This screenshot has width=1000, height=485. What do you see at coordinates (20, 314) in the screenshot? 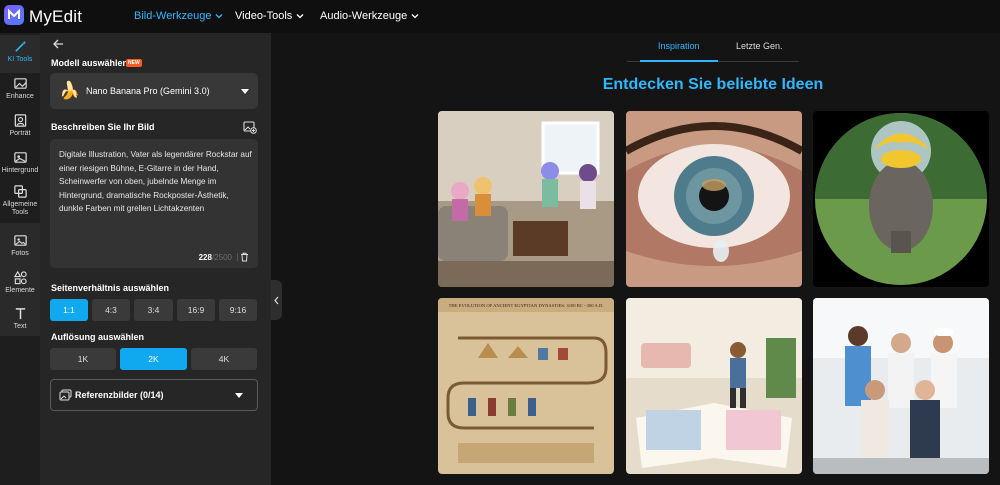
I see `text-icon` at bounding box center [20, 314].